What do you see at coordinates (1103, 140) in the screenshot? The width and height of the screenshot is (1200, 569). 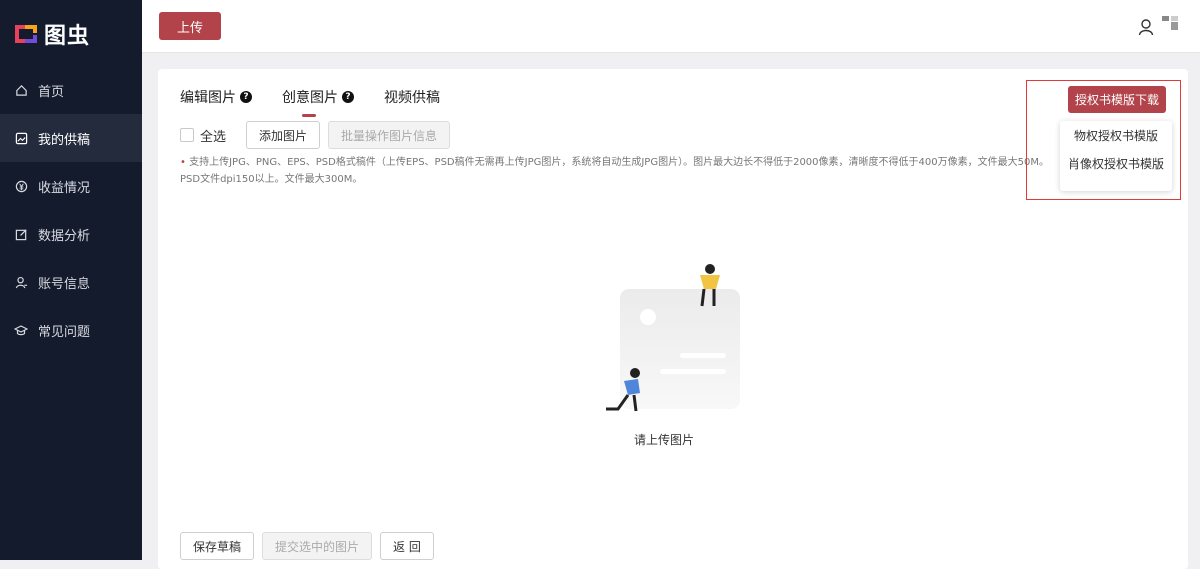 I see `annotation-highlight-box` at bounding box center [1103, 140].